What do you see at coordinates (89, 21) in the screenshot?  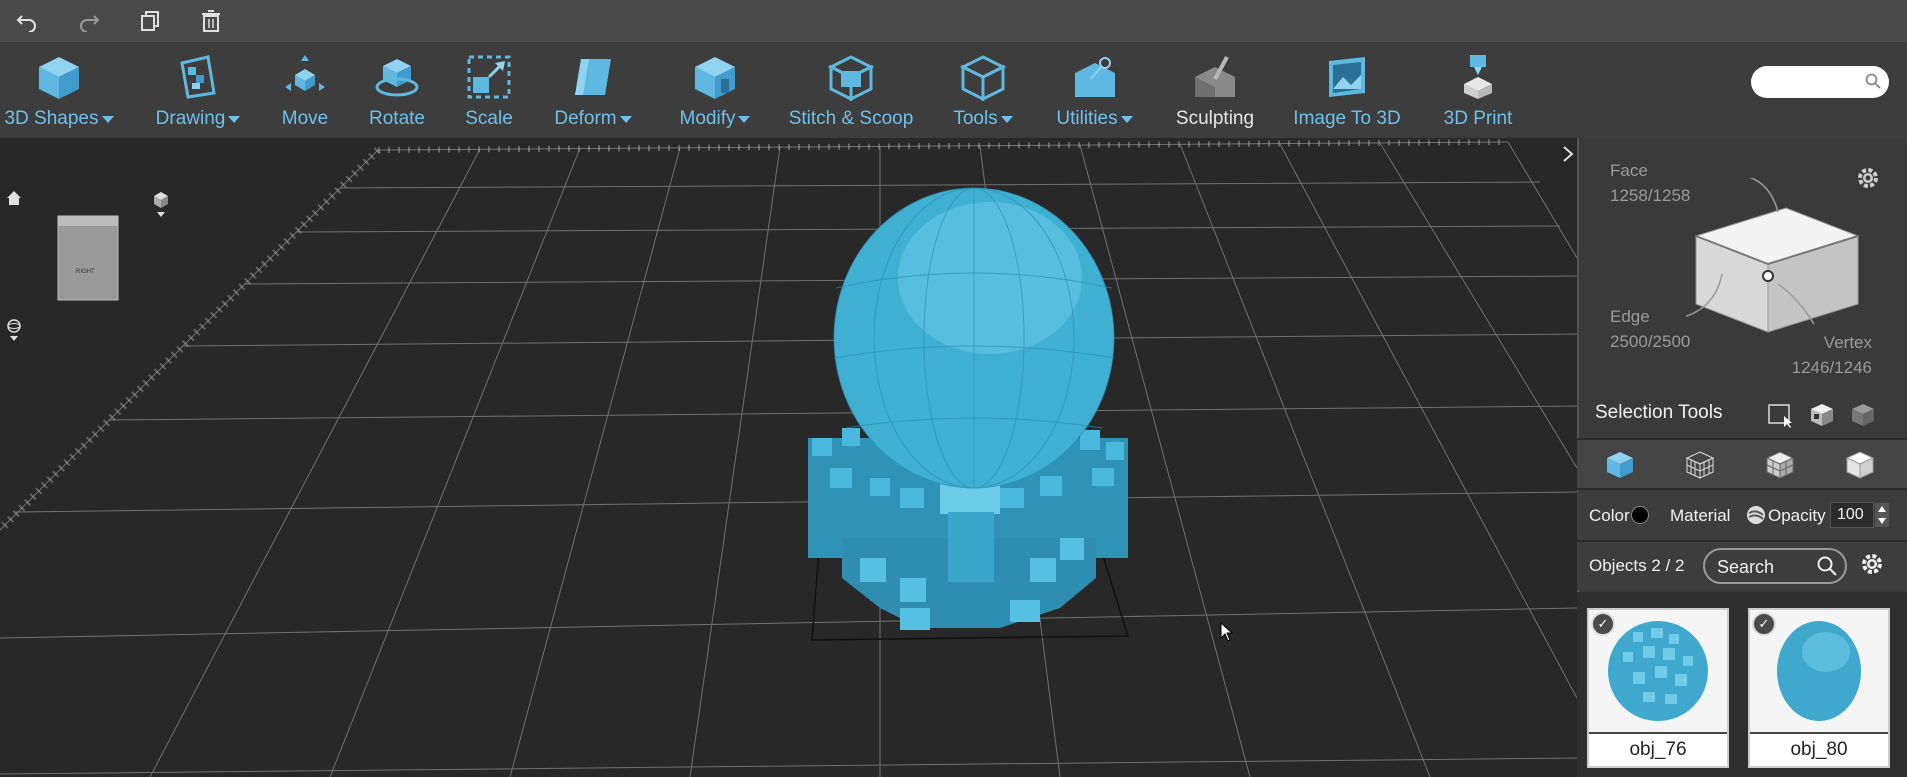 I see `redo-icon` at bounding box center [89, 21].